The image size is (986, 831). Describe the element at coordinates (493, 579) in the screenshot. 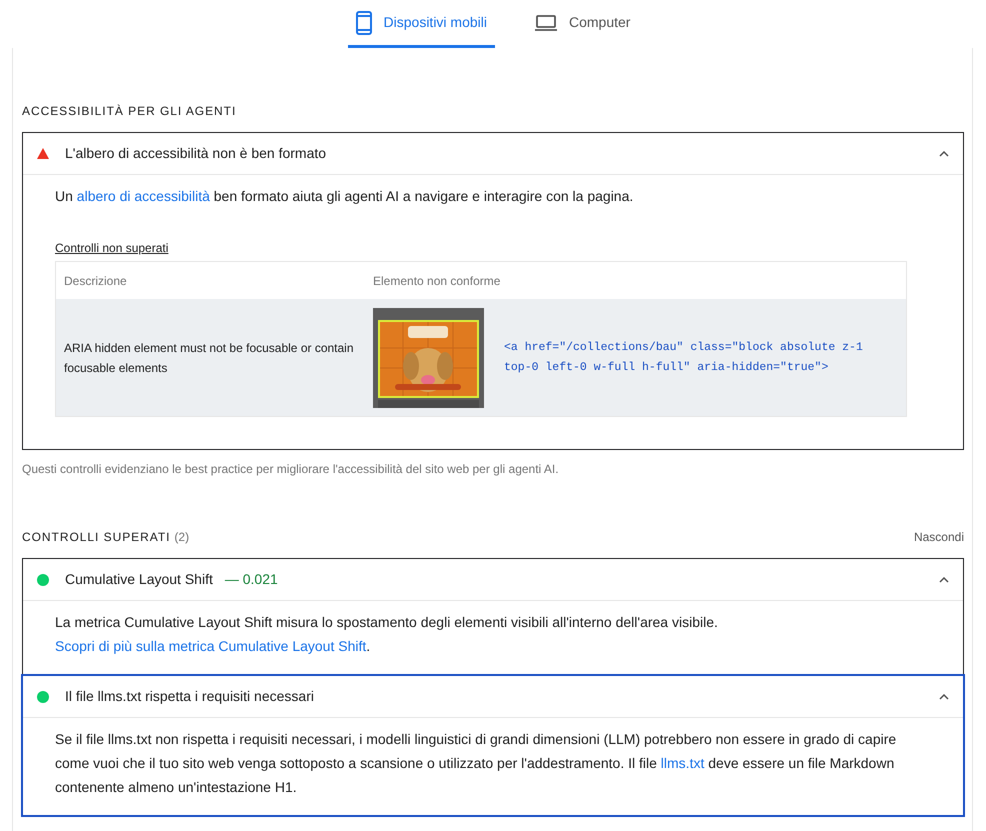

I see `audit-header: Cumulative Layout Shift — 0.021` at that location.